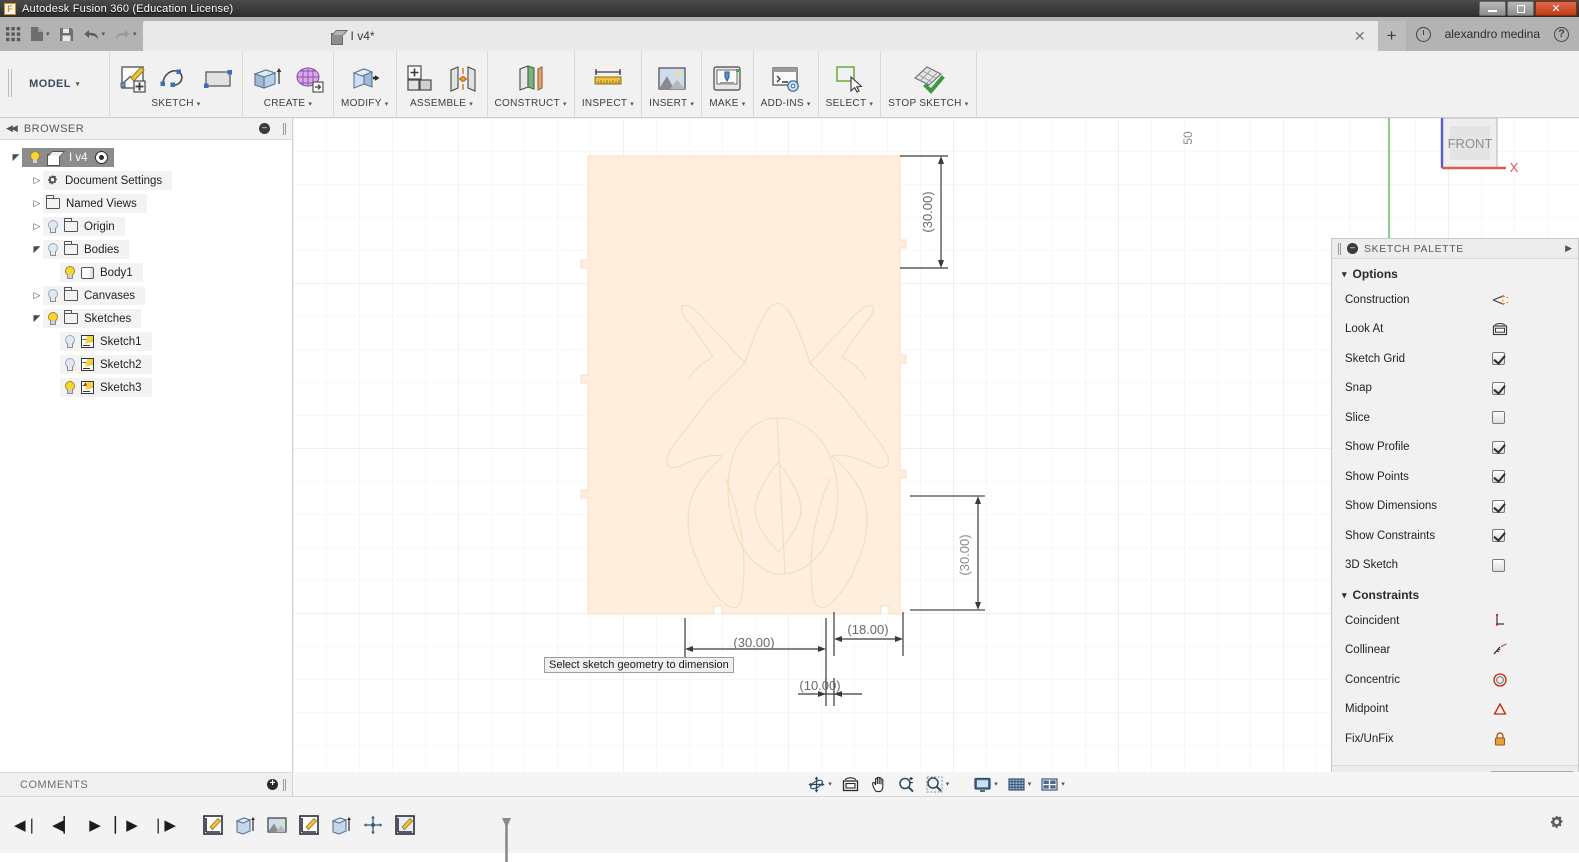  I want to click on double-left-arrow-icon: ◀◀, so click(12, 128).